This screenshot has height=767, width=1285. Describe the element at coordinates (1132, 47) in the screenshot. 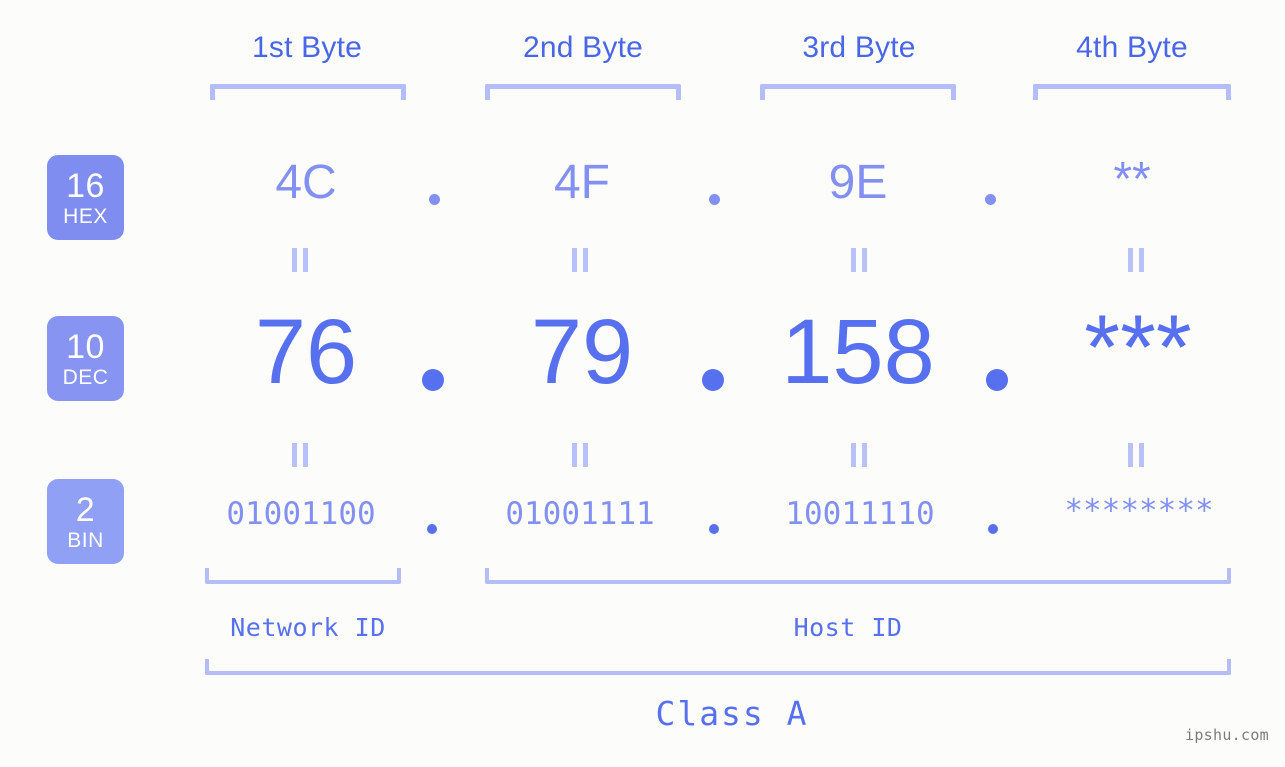

I see `byte-header-4: 4th Byte` at that location.